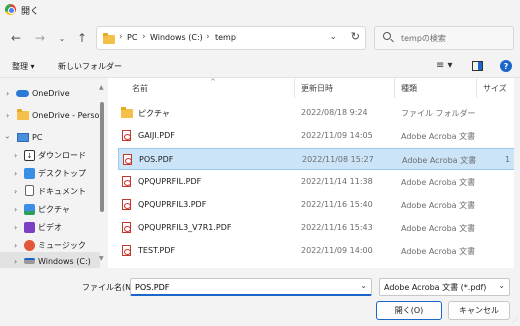 The image size is (520, 326). What do you see at coordinates (317, 88) in the screenshot?
I see `column-header-modified: 更新日時` at bounding box center [317, 88].